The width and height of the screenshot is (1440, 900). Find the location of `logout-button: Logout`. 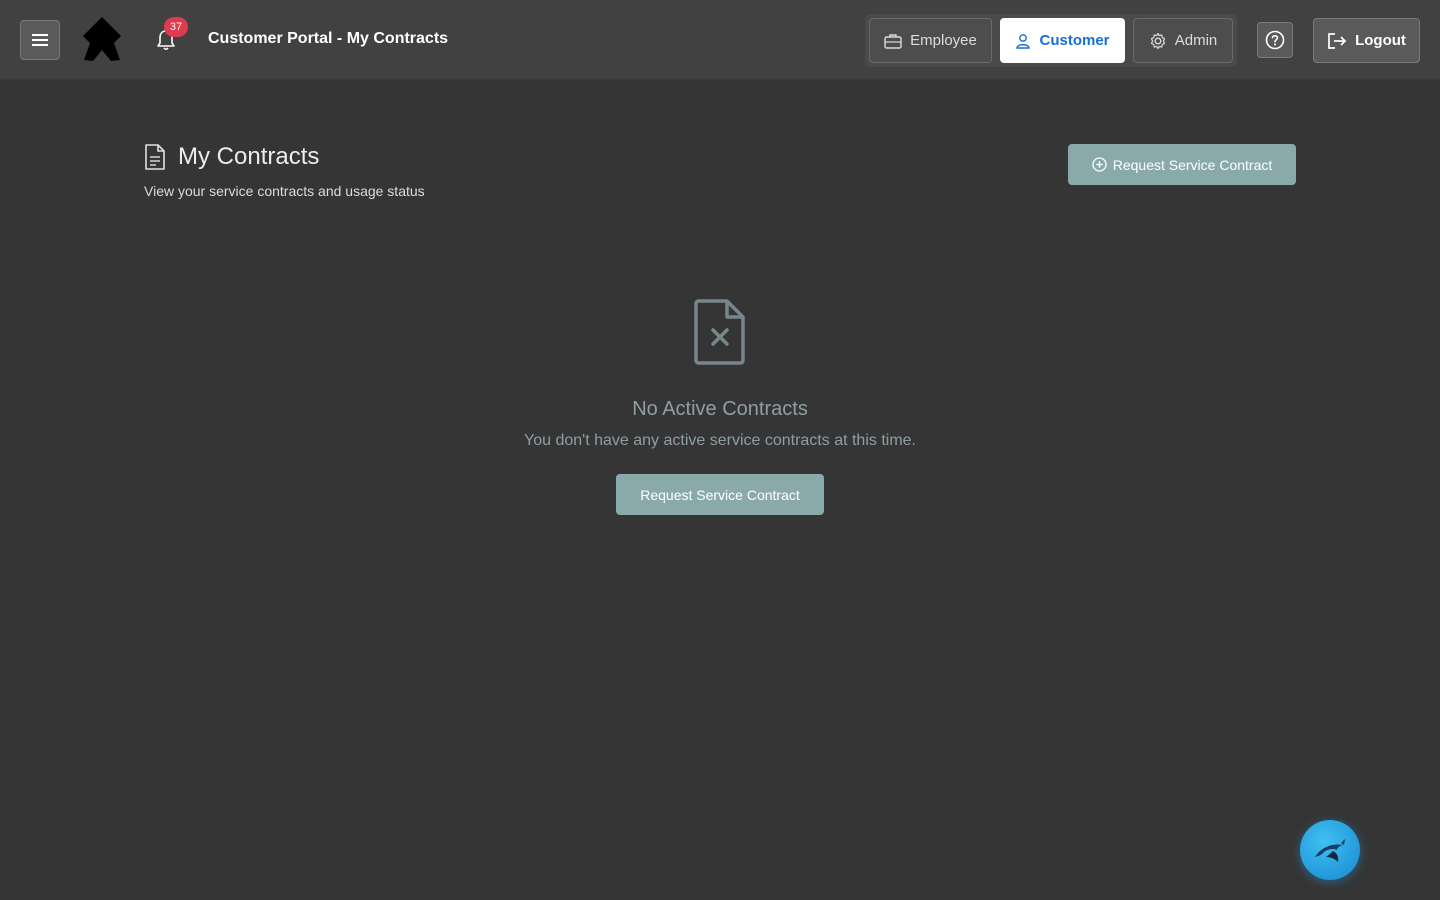

logout-button: Logout is located at coordinates (1366, 40).